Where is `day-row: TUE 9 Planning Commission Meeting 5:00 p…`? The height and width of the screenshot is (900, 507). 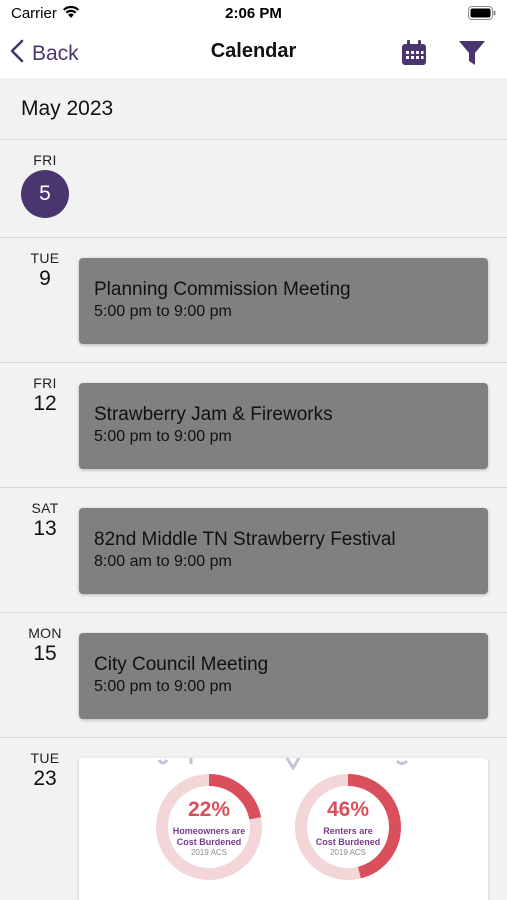 day-row: TUE 9 Planning Commission Meeting 5:00 p… is located at coordinates (253, 300).